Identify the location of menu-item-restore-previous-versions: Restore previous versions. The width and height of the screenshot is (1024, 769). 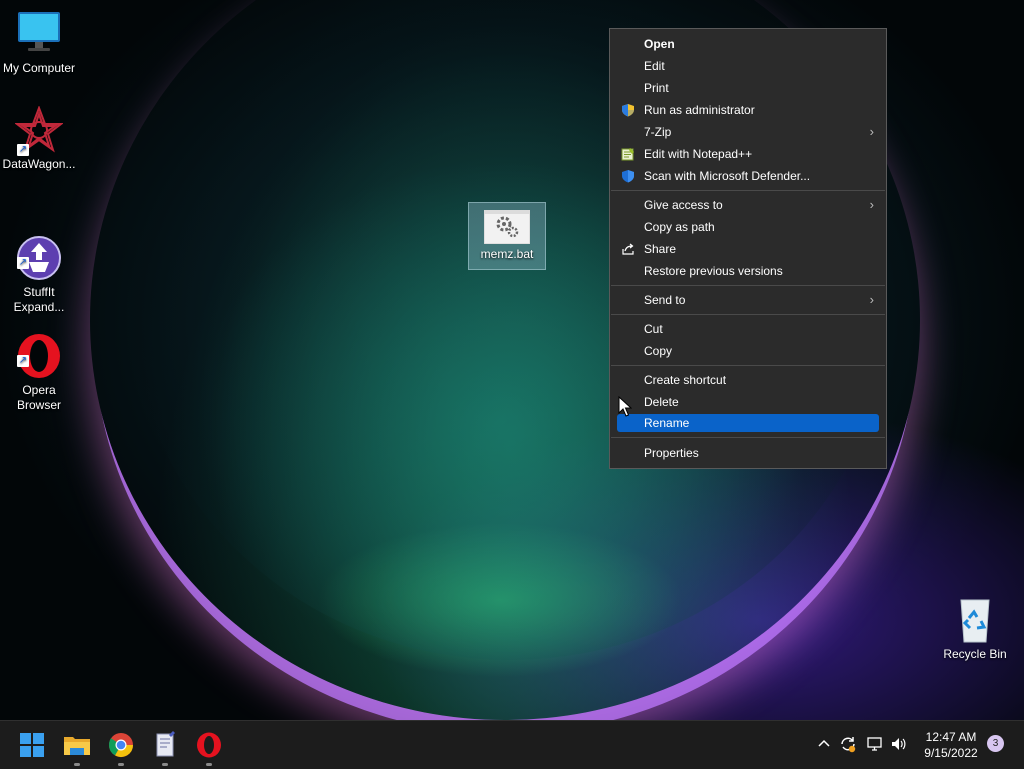
(748, 271).